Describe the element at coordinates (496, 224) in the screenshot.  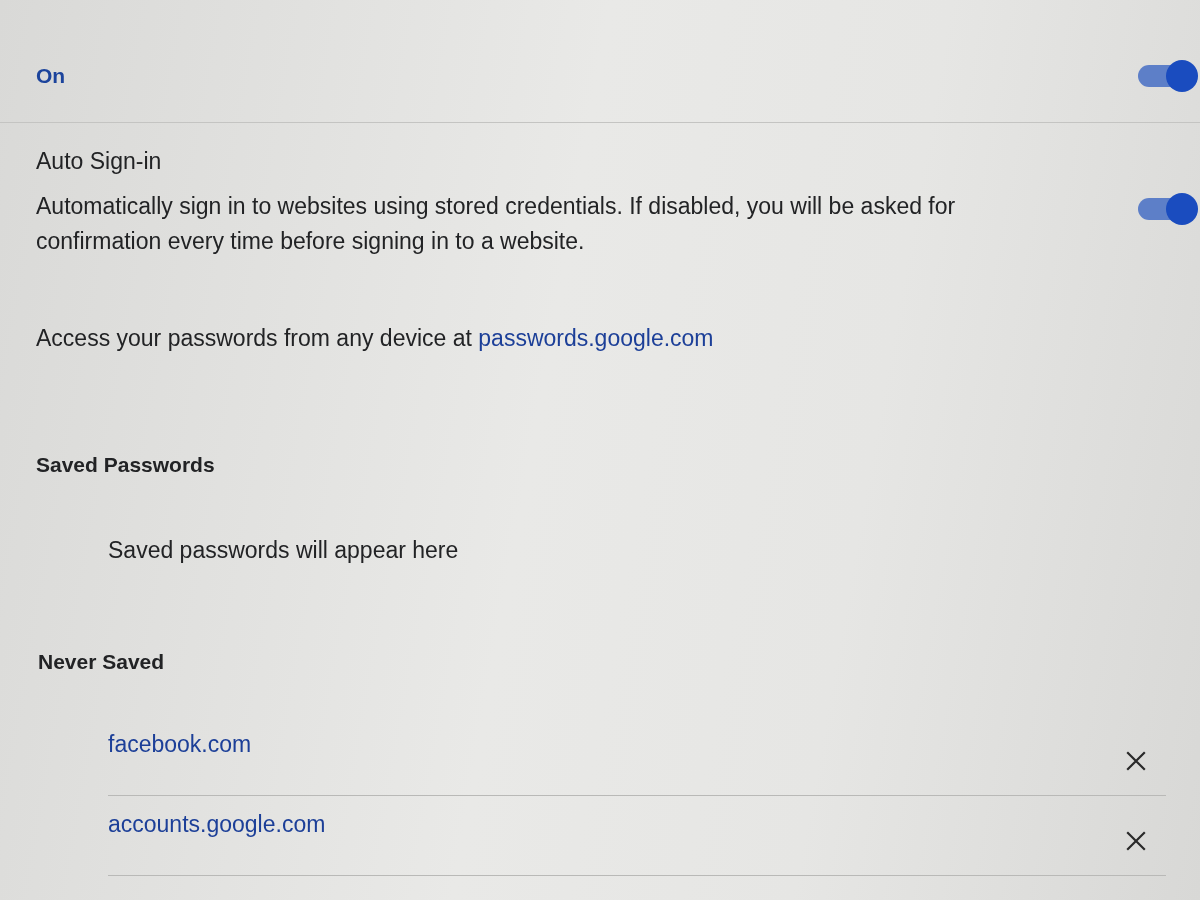
I see `setting-description: Automatically sign in to websites using stored credentials. If disabled, you will be asked for confirmation every time before signing in to a website.` at that location.